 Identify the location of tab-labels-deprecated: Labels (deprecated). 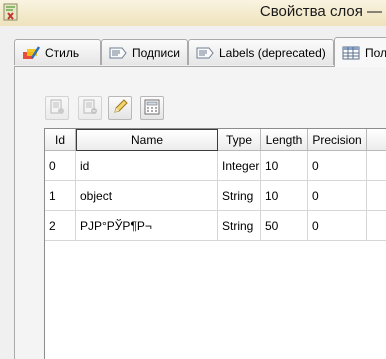
(261, 52).